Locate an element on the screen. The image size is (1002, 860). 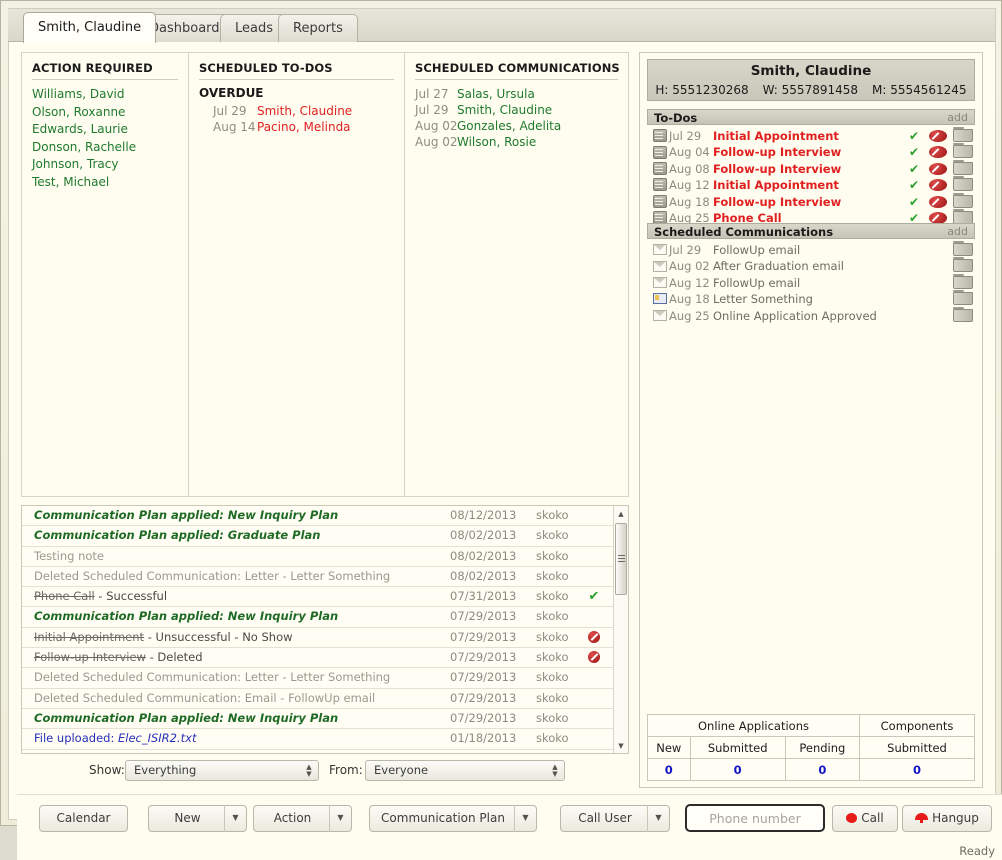
mobile-phone: M: 5554561245 is located at coordinates (919, 90).